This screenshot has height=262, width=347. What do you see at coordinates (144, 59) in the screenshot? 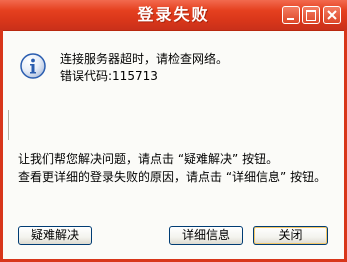
I see `error-message: 连接服务器超时，请检查网络。` at bounding box center [144, 59].